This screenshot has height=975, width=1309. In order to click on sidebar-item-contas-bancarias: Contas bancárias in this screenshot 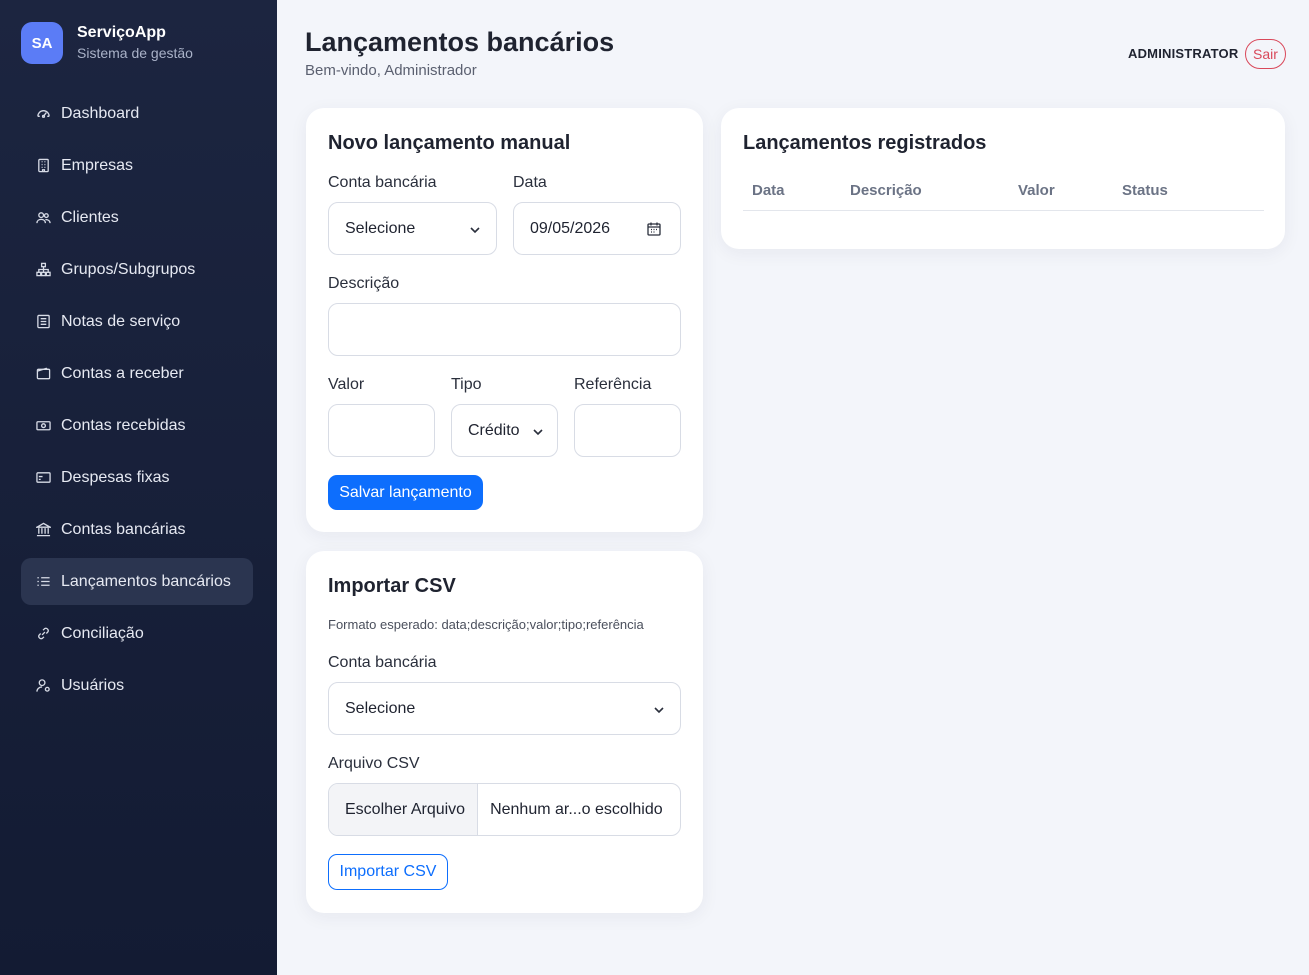, I will do `click(137, 529)`.